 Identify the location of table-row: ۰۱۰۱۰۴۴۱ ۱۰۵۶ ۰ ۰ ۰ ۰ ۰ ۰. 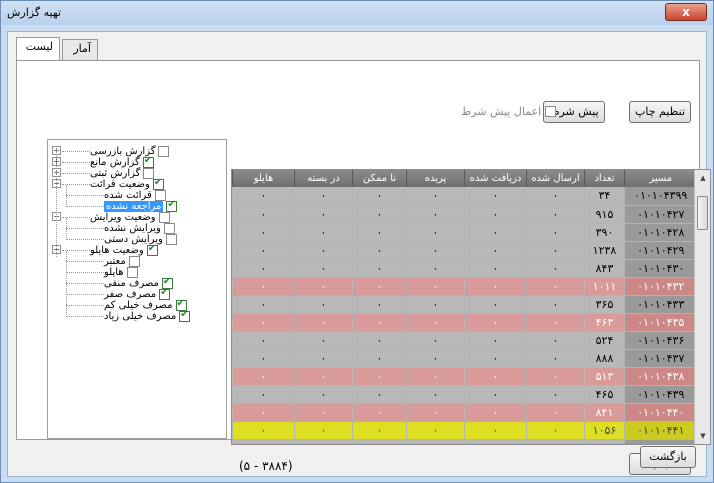
(464, 430).